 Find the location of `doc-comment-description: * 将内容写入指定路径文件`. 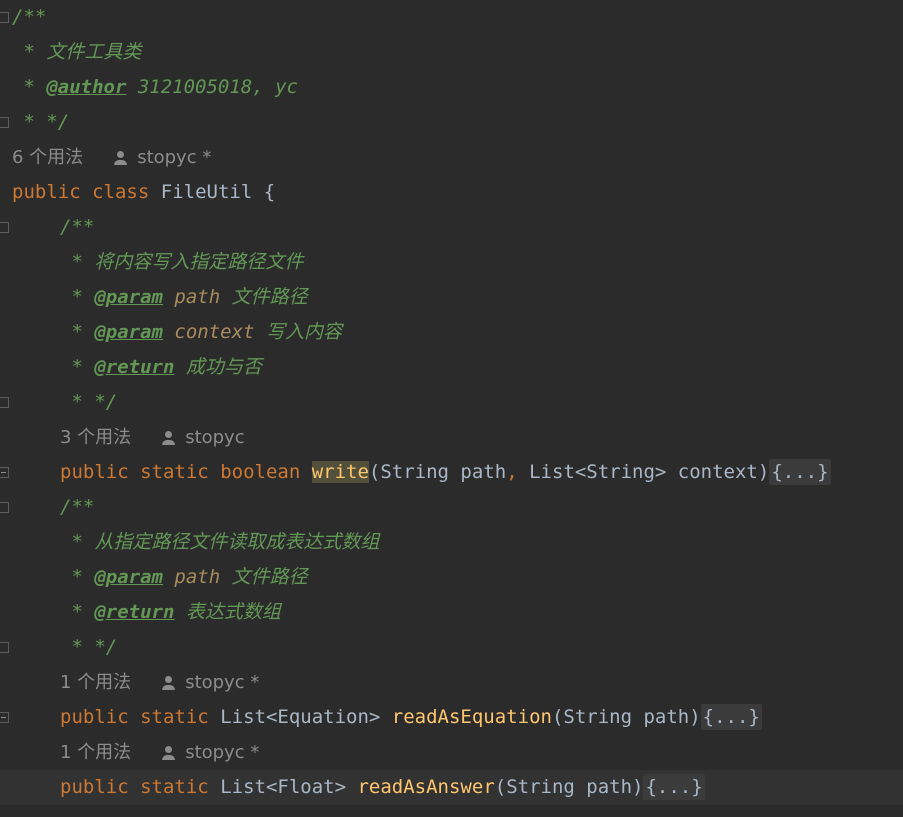

doc-comment-description: * 将内容写入指定路径文件 is located at coordinates (182, 262).